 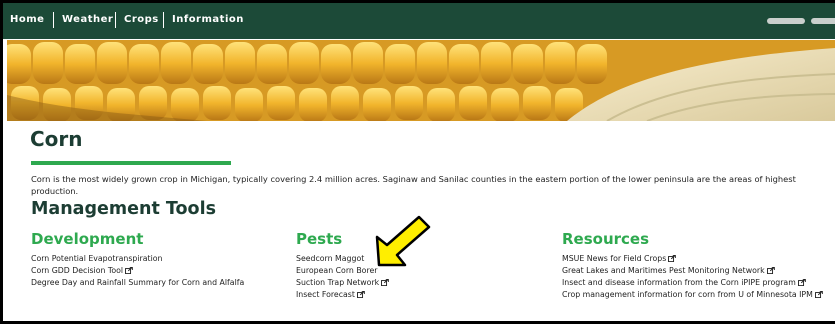 I want to click on pests-link: Insect Forecast, so click(x=325, y=294).